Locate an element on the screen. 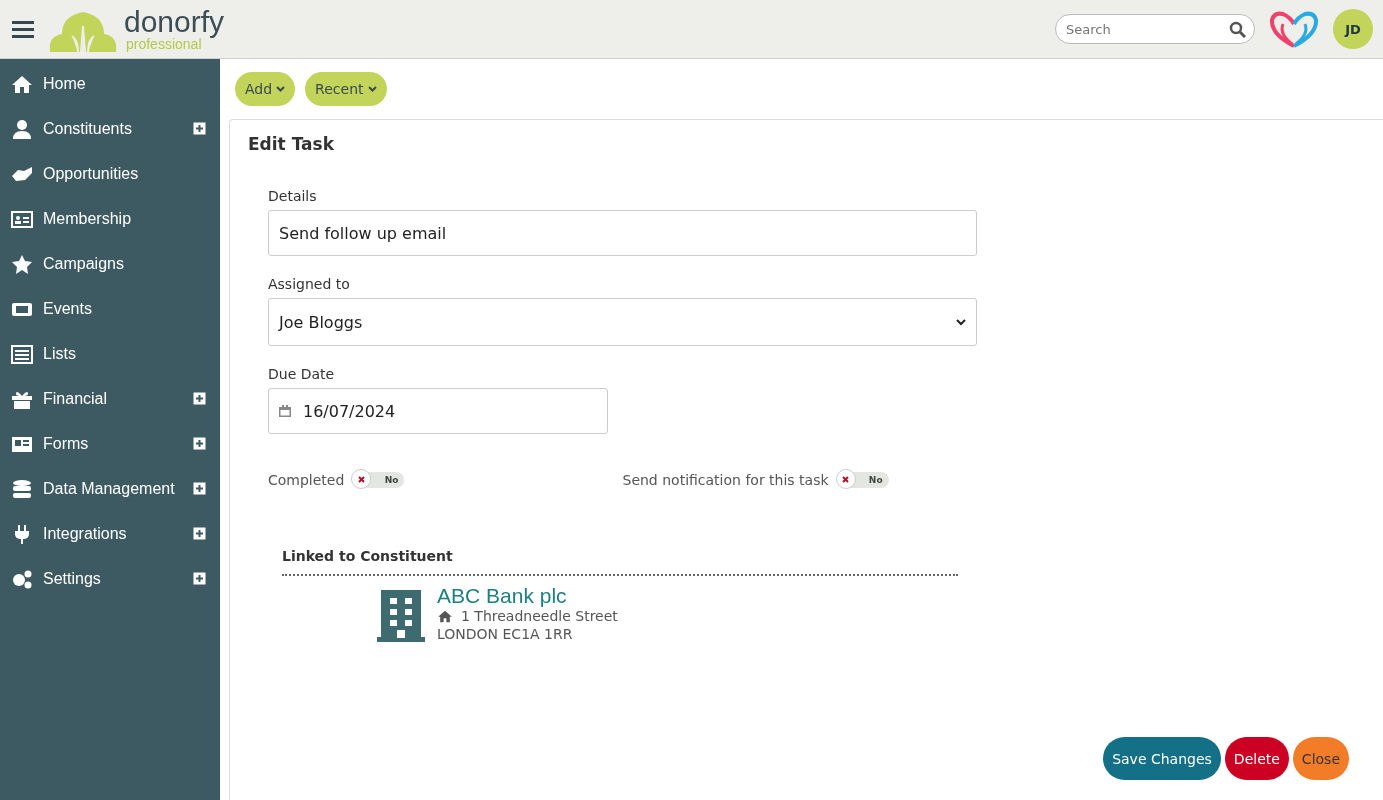 The height and width of the screenshot is (800, 1383). toggle-label: Send notification for this task is located at coordinates (725, 480).